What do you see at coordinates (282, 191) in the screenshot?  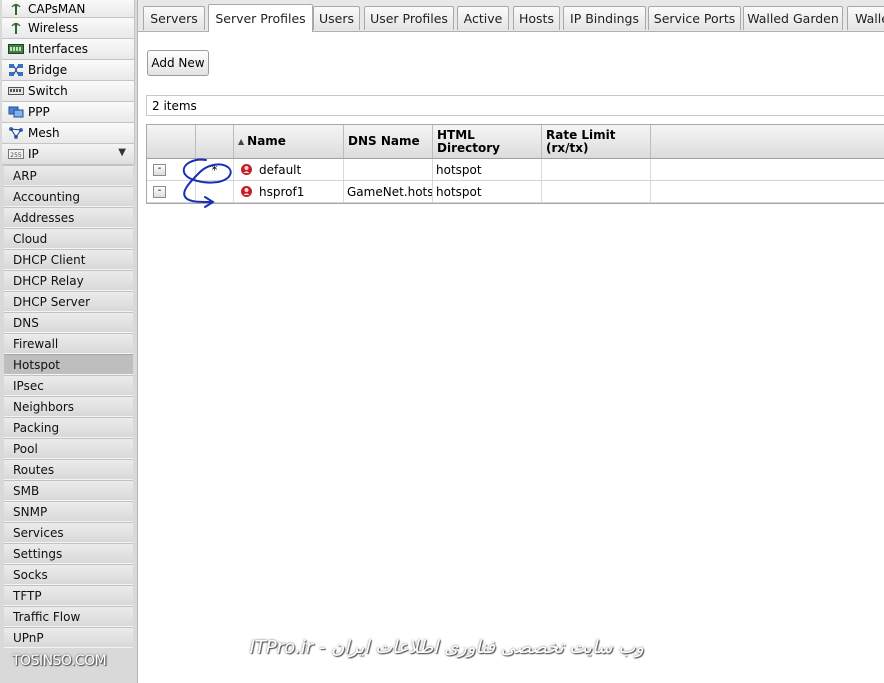 I see `row-name: hsprof1` at bounding box center [282, 191].